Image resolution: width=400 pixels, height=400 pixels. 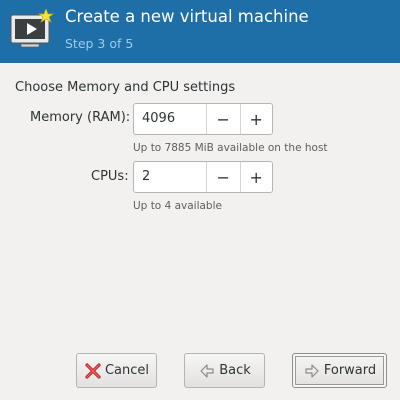 I want to click on cancel-button: Cancel, so click(x=116, y=370).